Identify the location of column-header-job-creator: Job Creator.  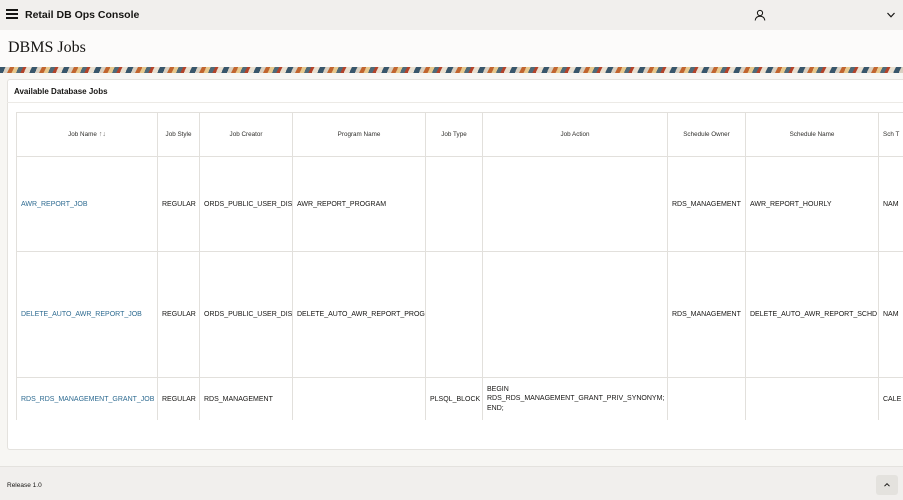
(246, 134).